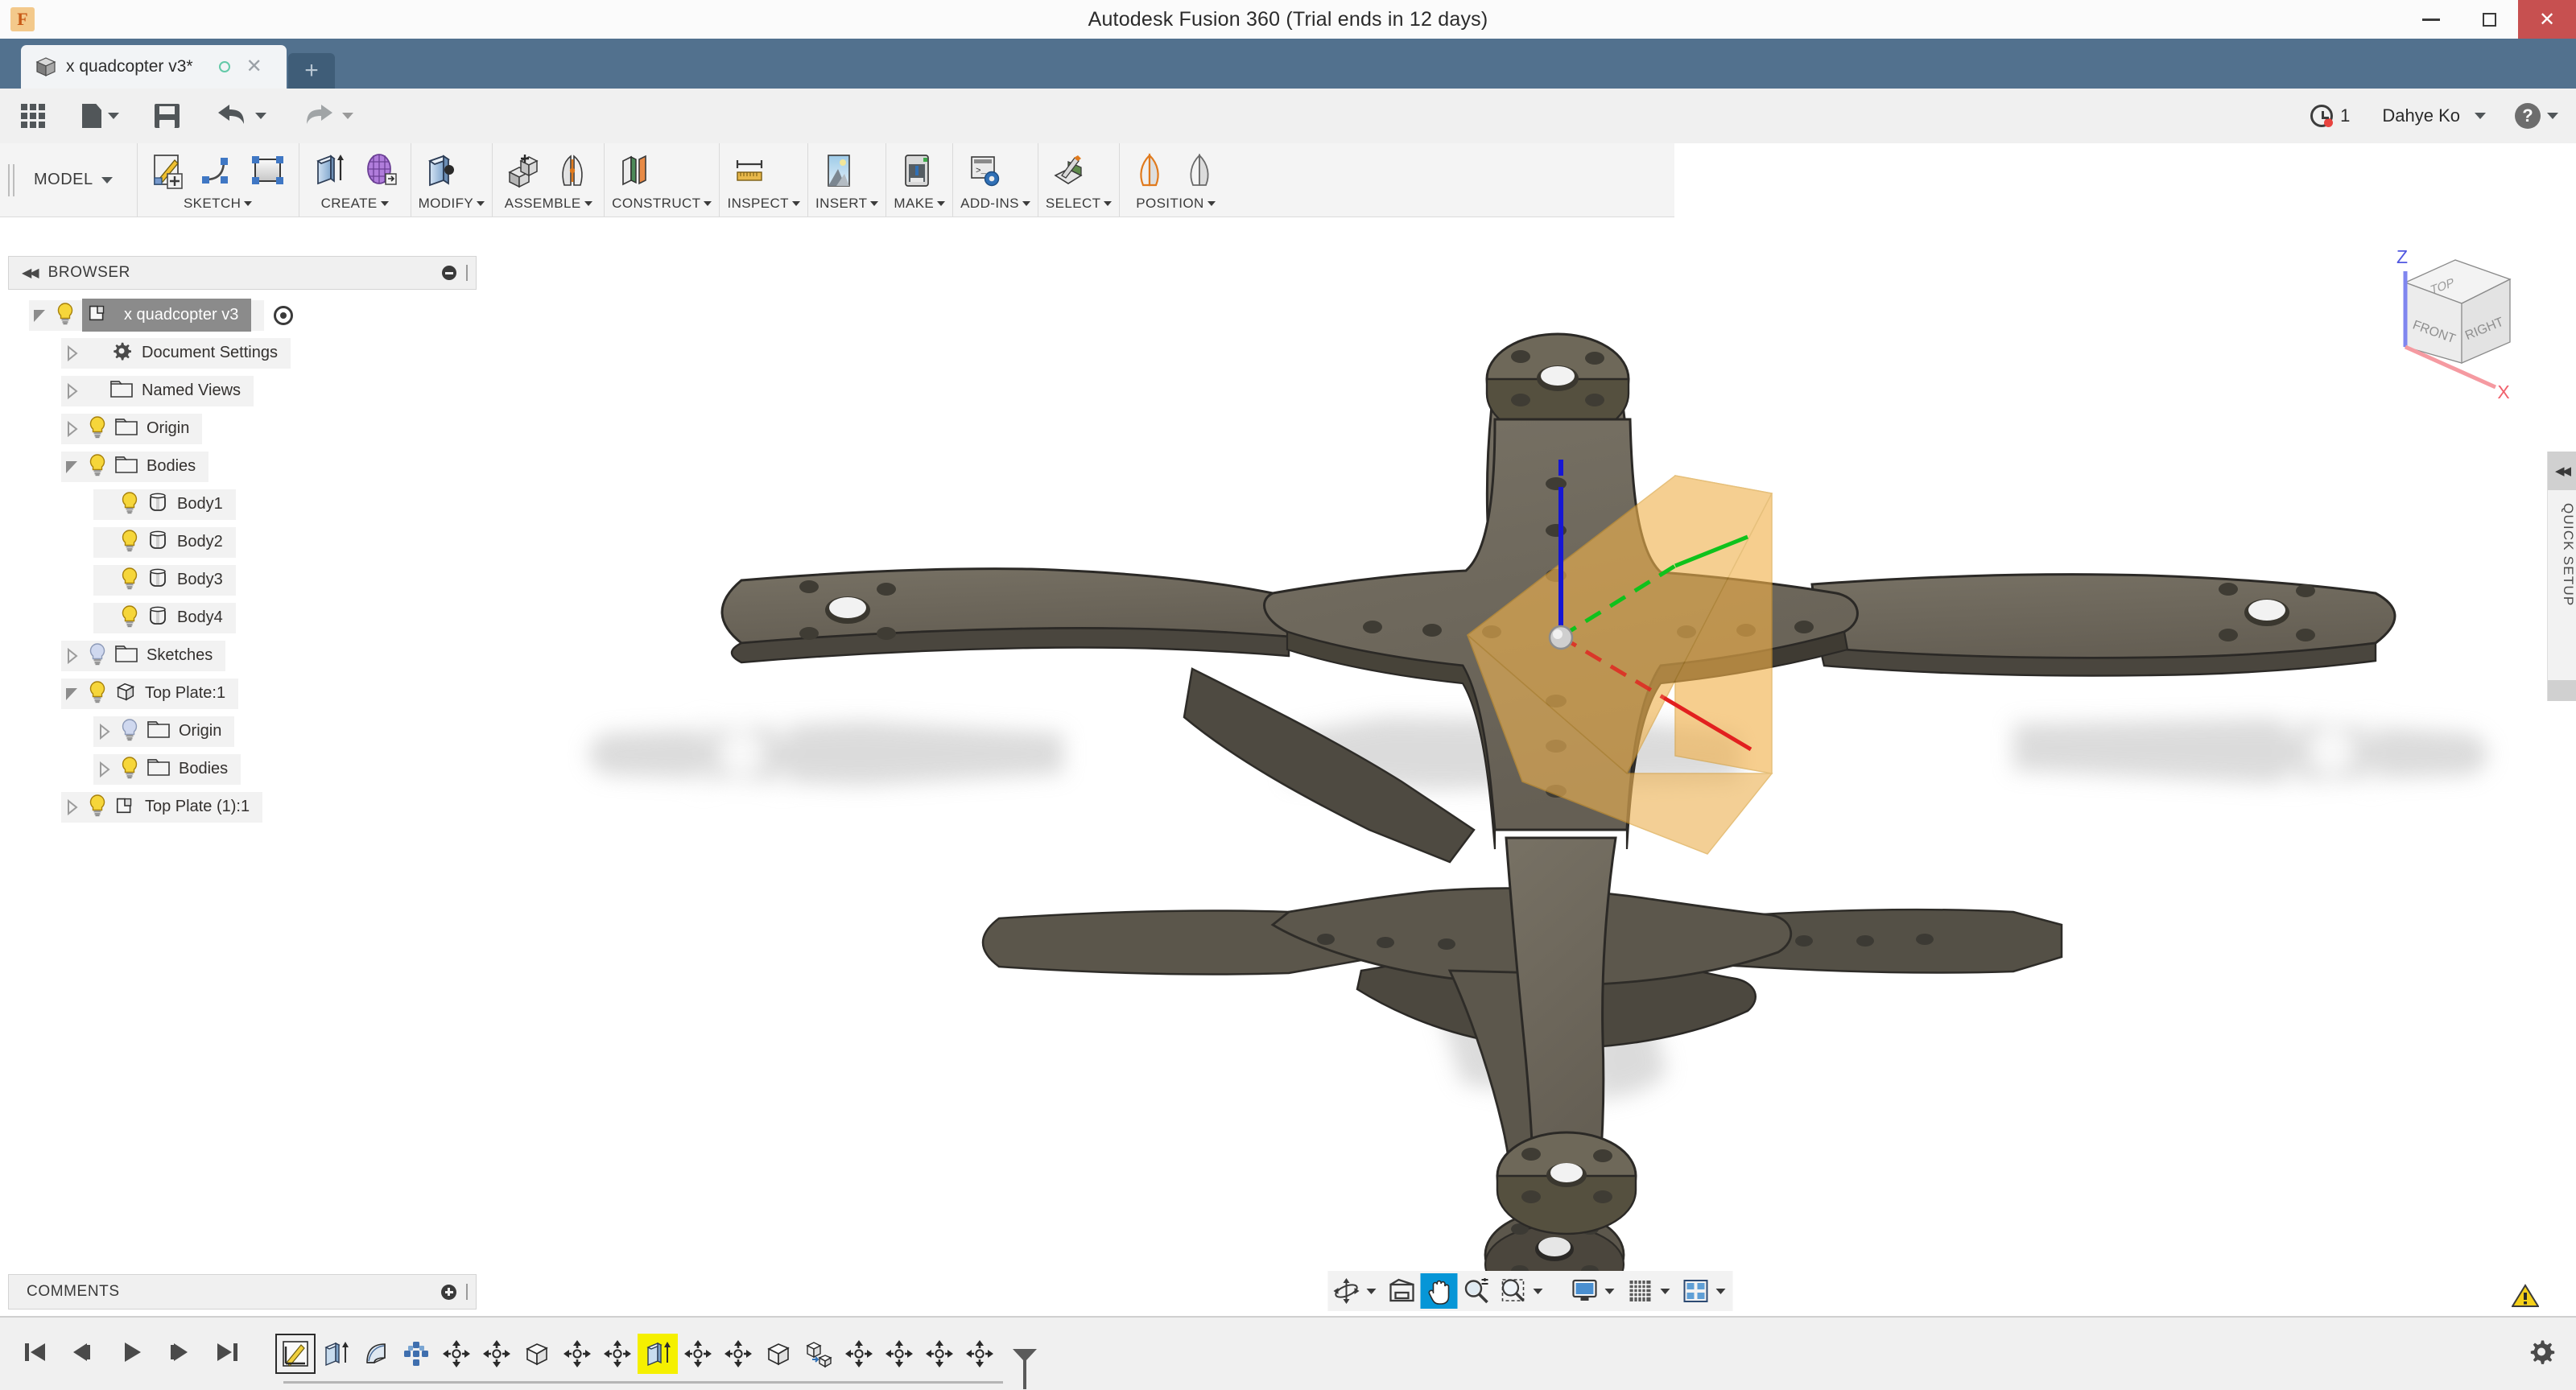 The width and height of the screenshot is (2576, 1390). Describe the element at coordinates (1345, 1291) in the screenshot. I see `orbit-icon` at that location.